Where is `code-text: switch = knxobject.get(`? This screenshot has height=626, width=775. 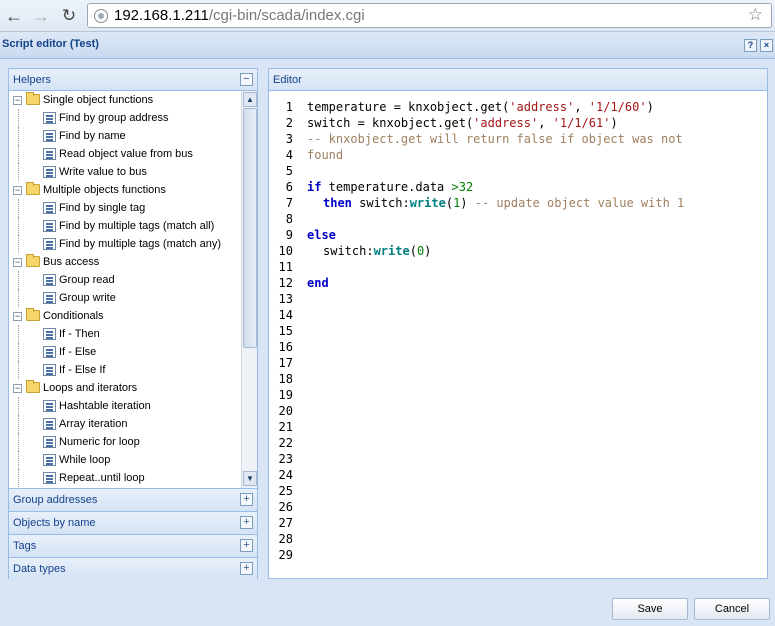 code-text: switch = knxobject.get( is located at coordinates (390, 123).